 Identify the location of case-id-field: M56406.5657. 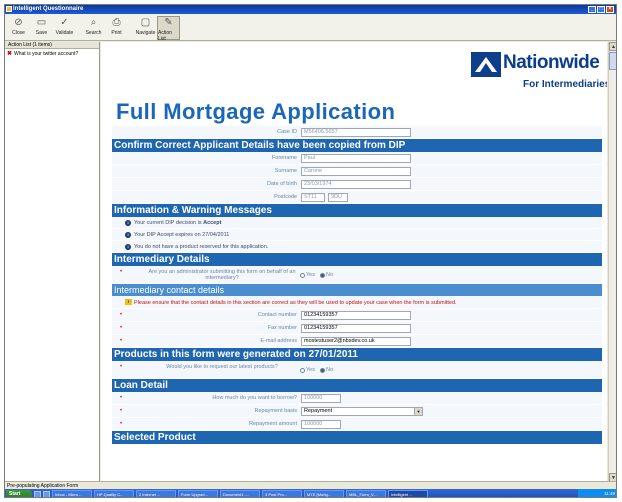
(356, 132).